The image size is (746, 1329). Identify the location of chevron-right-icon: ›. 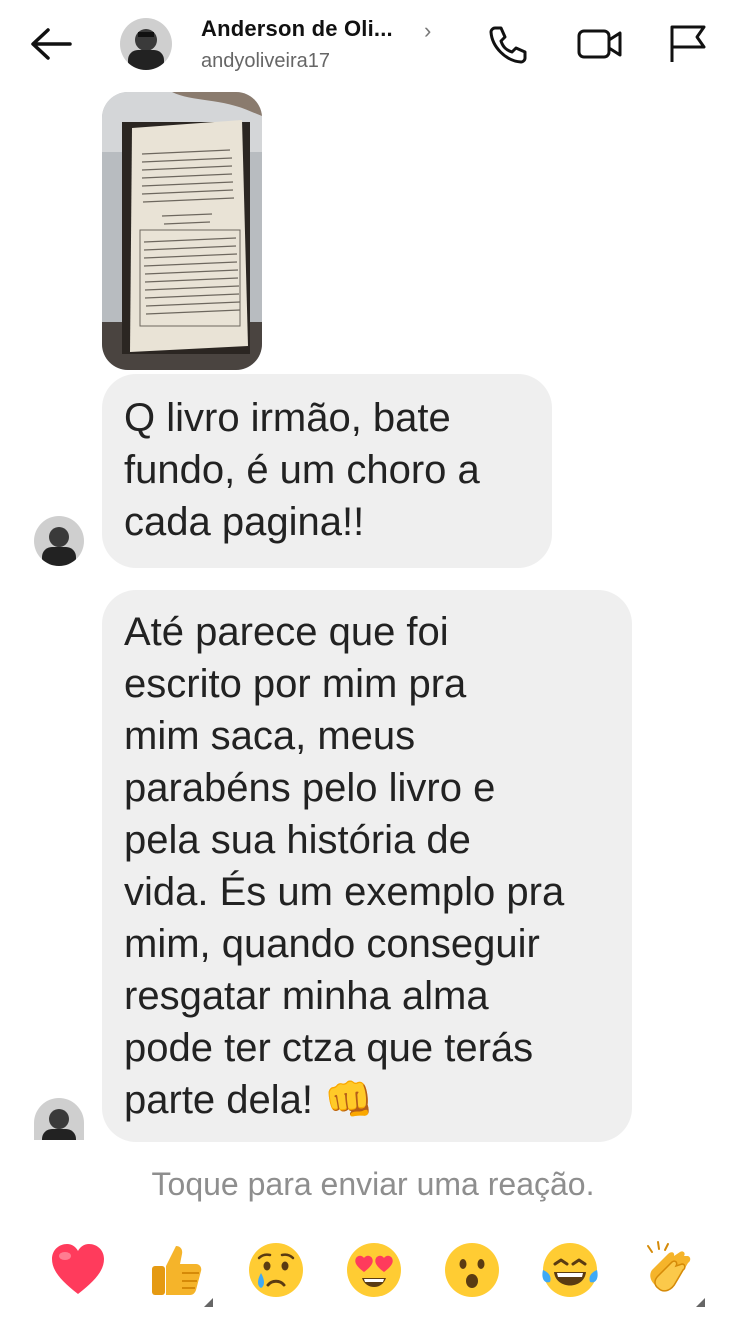
(427, 31).